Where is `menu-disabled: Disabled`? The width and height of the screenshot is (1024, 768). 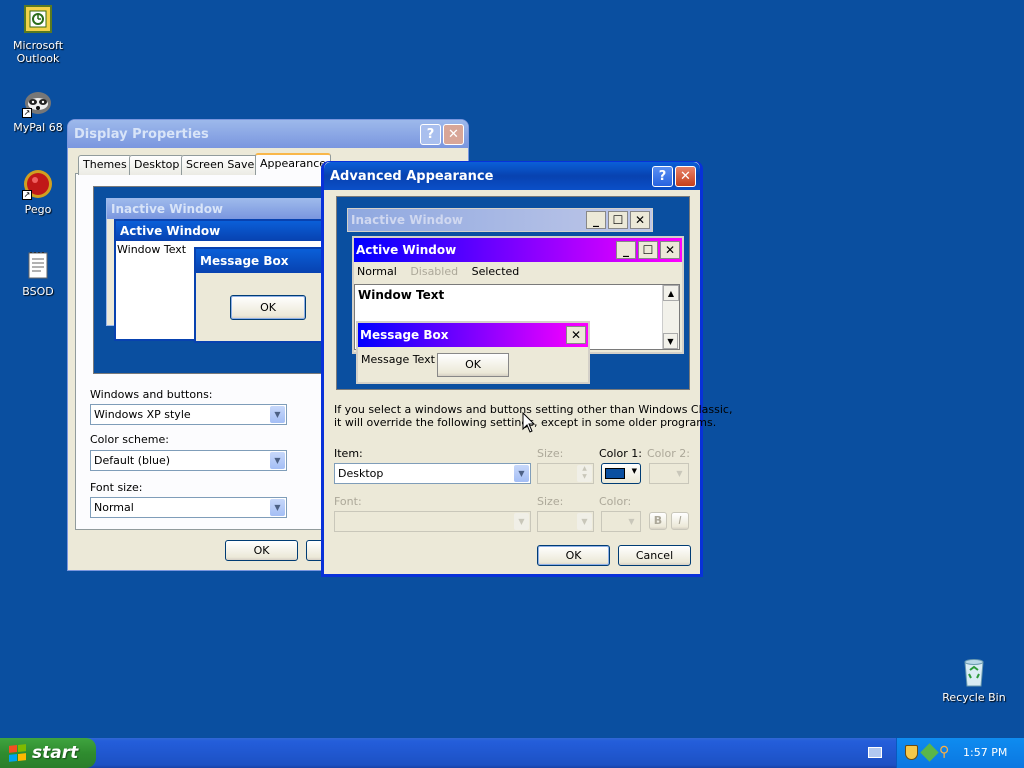
menu-disabled: Disabled is located at coordinates (434, 271).